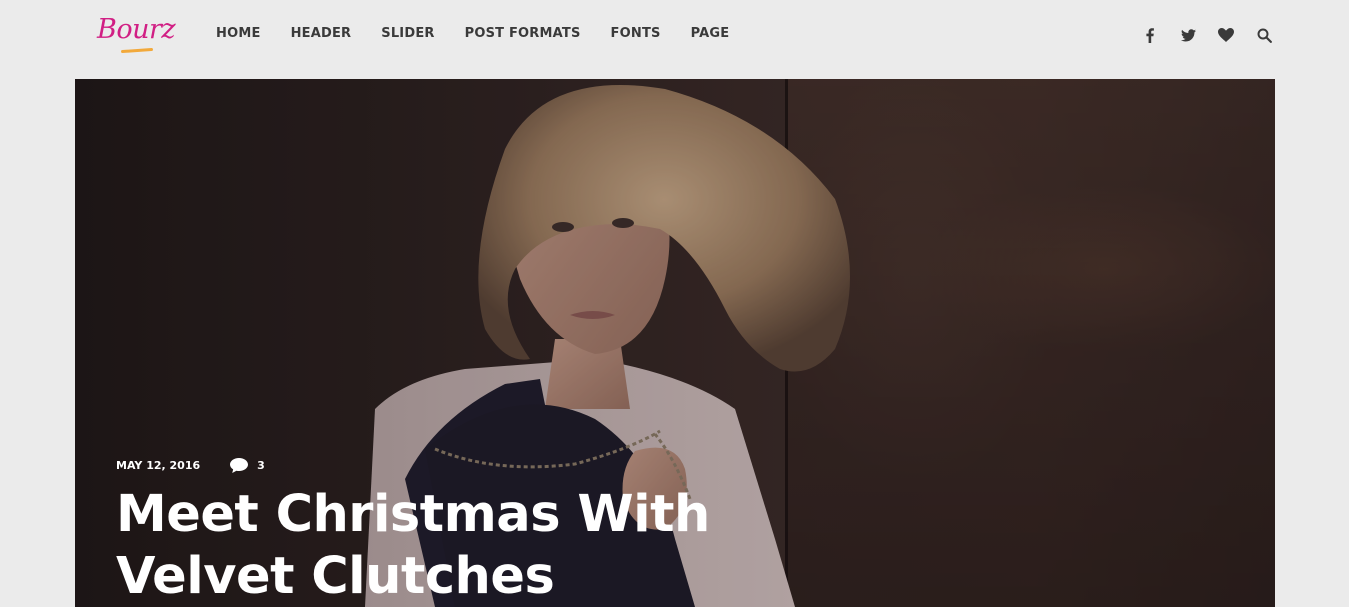 This screenshot has height=607, width=1349. I want to click on search-icon, so click(1264, 35).